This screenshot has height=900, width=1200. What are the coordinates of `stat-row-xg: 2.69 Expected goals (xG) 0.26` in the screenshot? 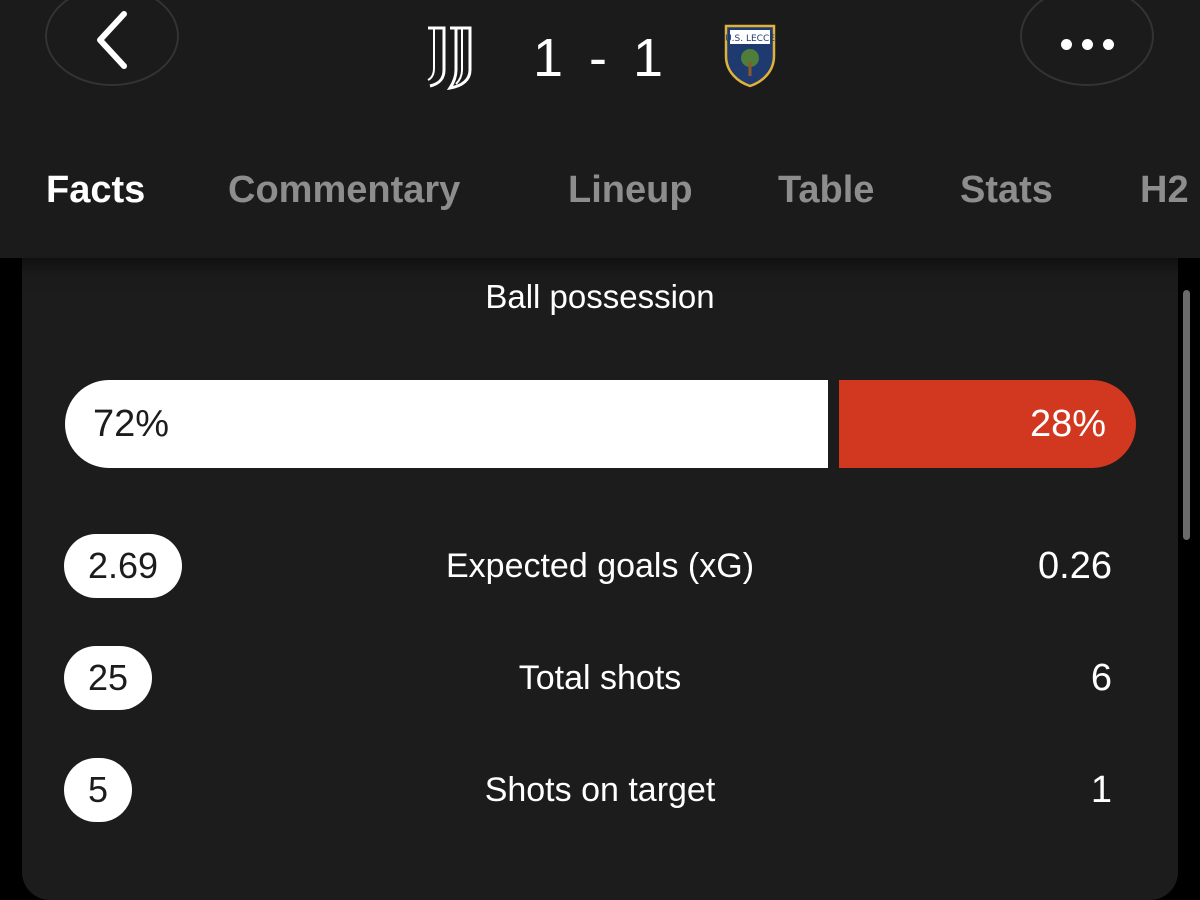 It's located at (600, 569).